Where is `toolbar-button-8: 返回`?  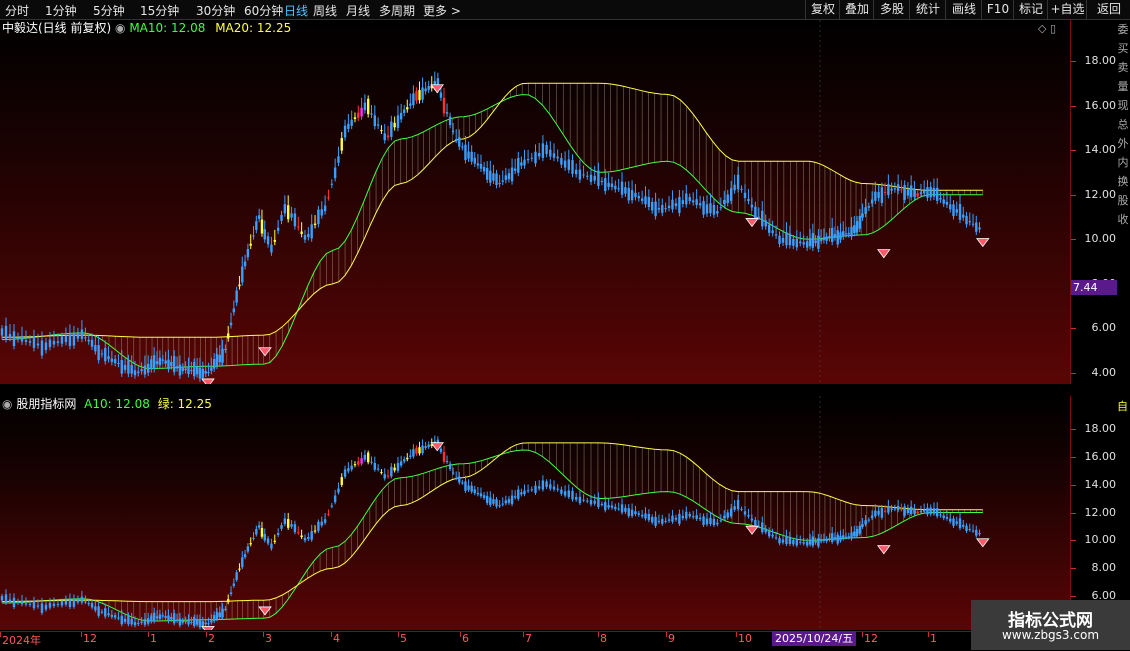 toolbar-button-8: 返回 is located at coordinates (1108, 9).